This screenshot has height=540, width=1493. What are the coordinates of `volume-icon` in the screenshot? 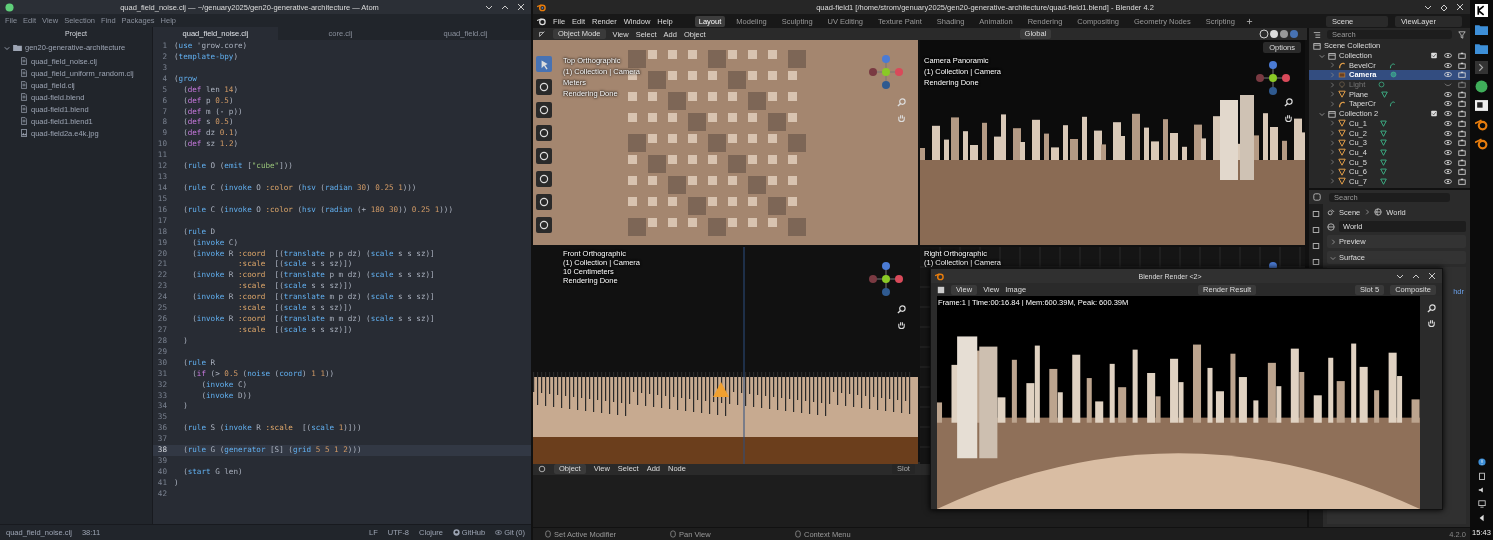 It's located at (1481, 490).